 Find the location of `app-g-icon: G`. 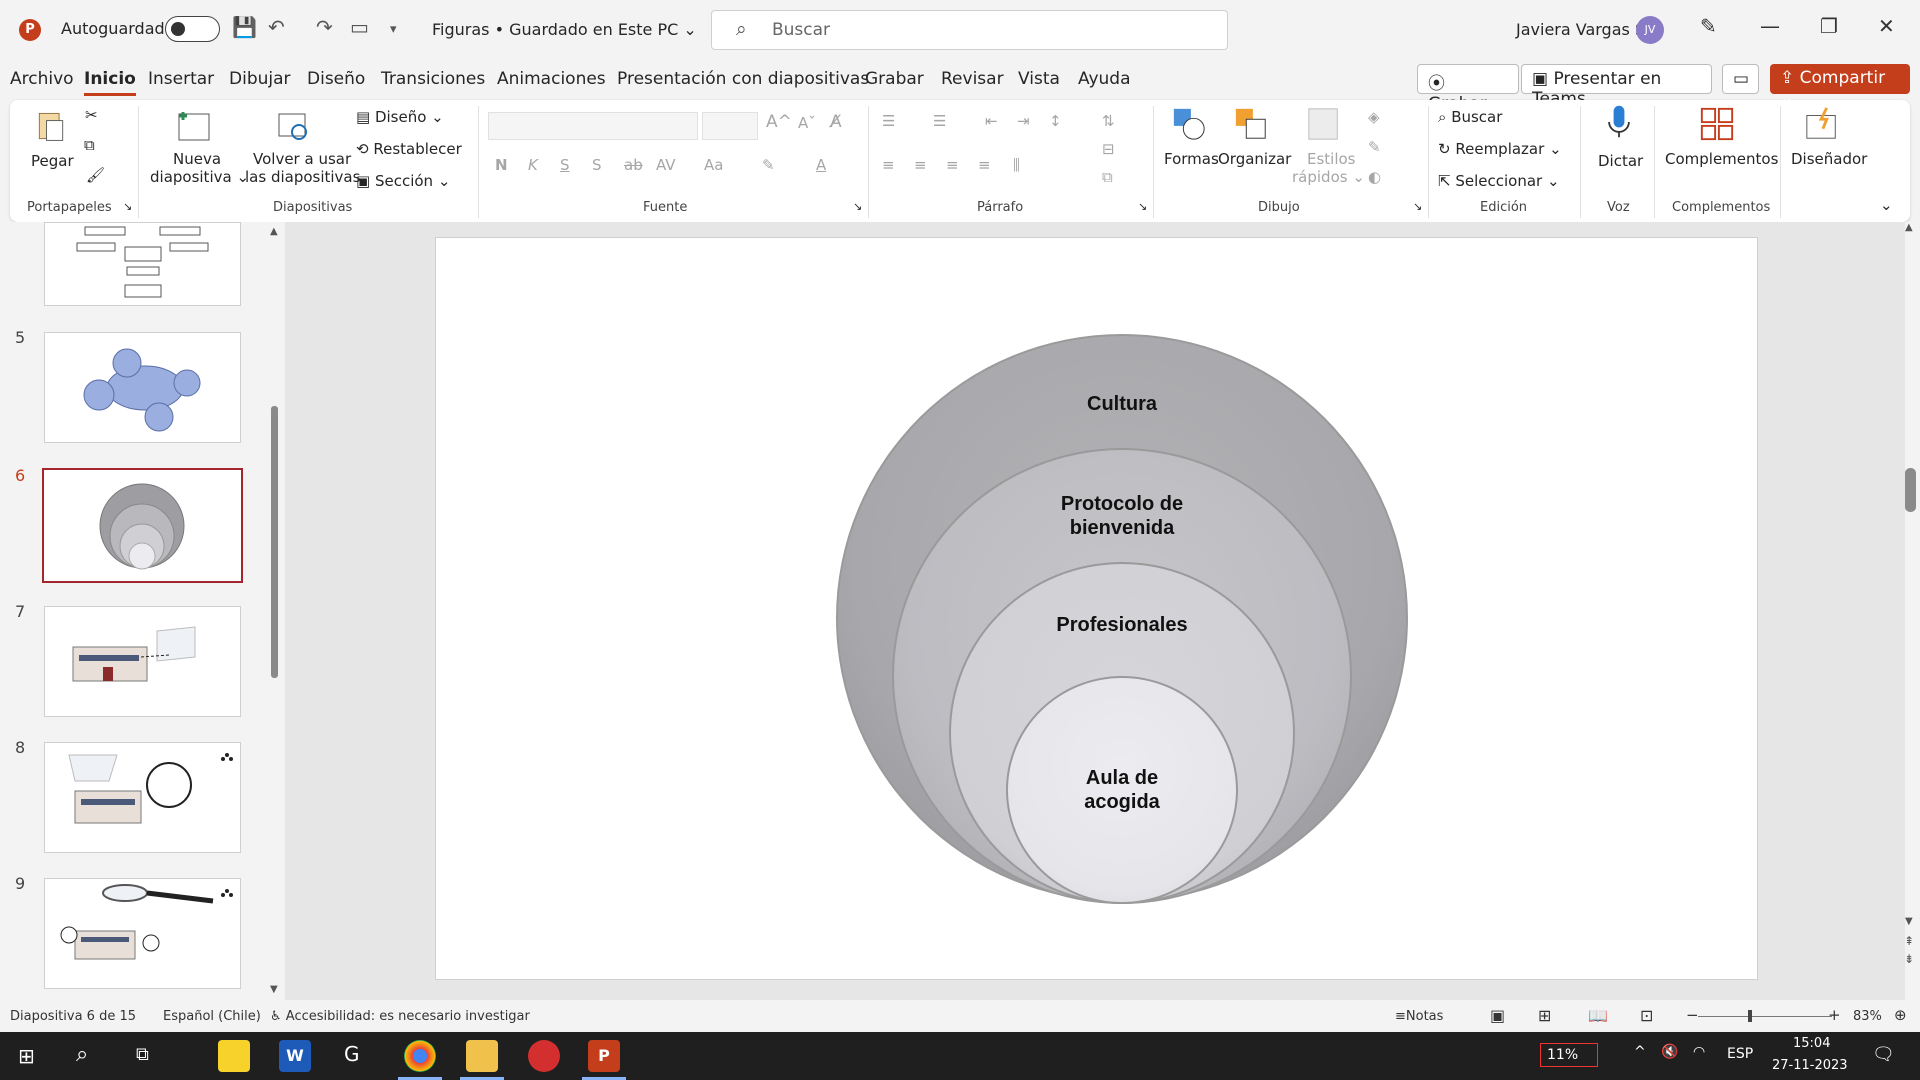

app-g-icon: G is located at coordinates (352, 1054).